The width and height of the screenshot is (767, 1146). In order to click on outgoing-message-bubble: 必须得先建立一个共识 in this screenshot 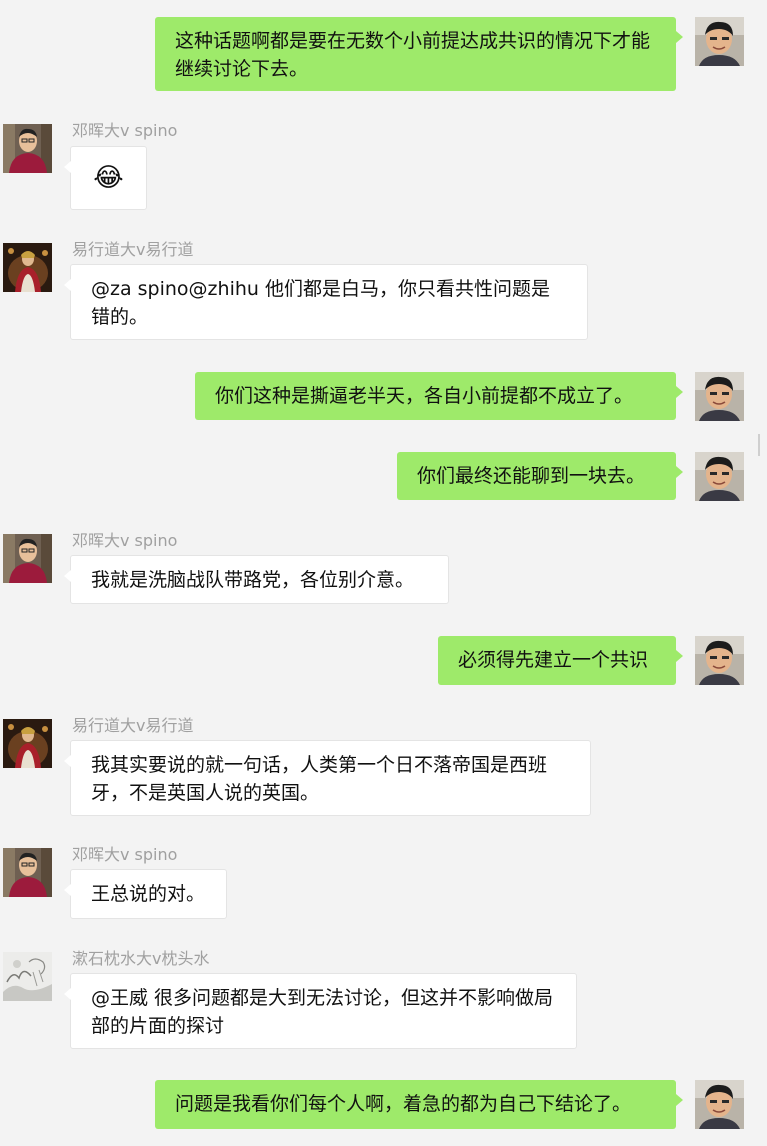, I will do `click(560, 660)`.